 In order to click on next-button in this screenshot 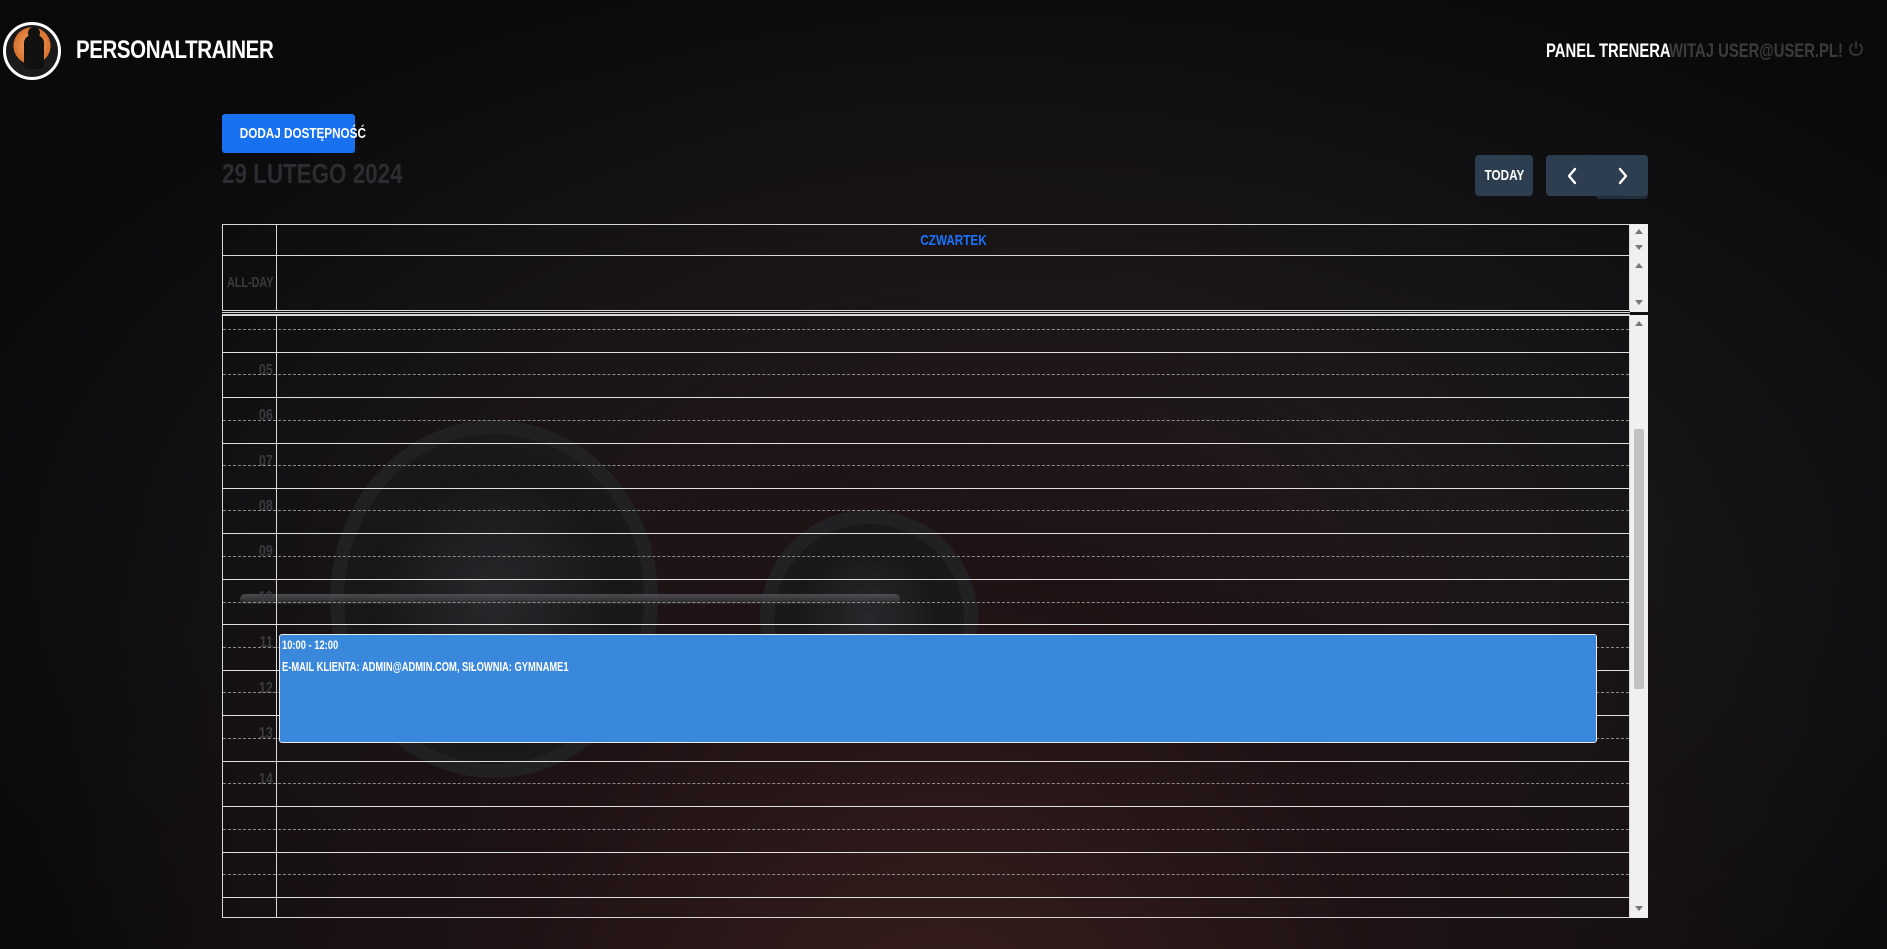, I will do `click(1622, 175)`.